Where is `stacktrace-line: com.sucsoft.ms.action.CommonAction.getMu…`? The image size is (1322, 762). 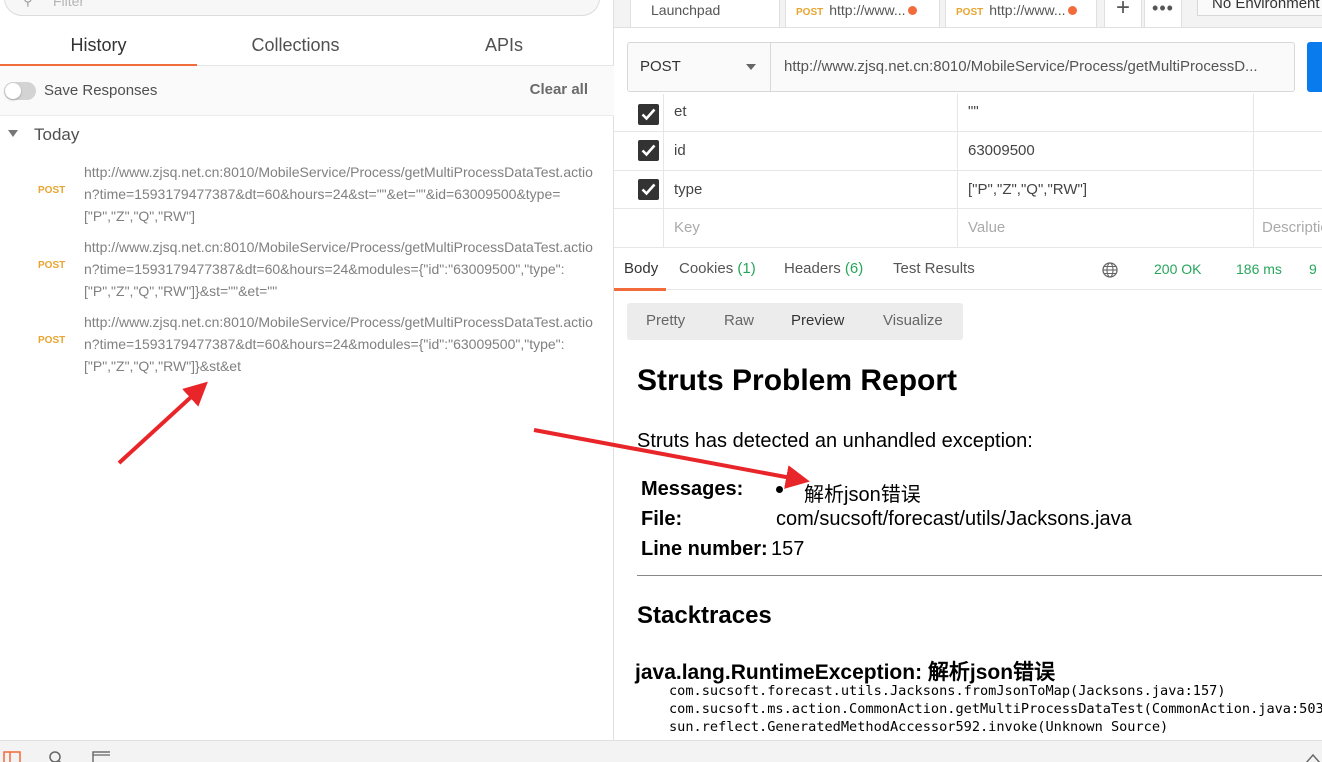 stacktrace-line: com.sucsoft.ms.action.CommonAction.getMu… is located at coordinates (995, 709).